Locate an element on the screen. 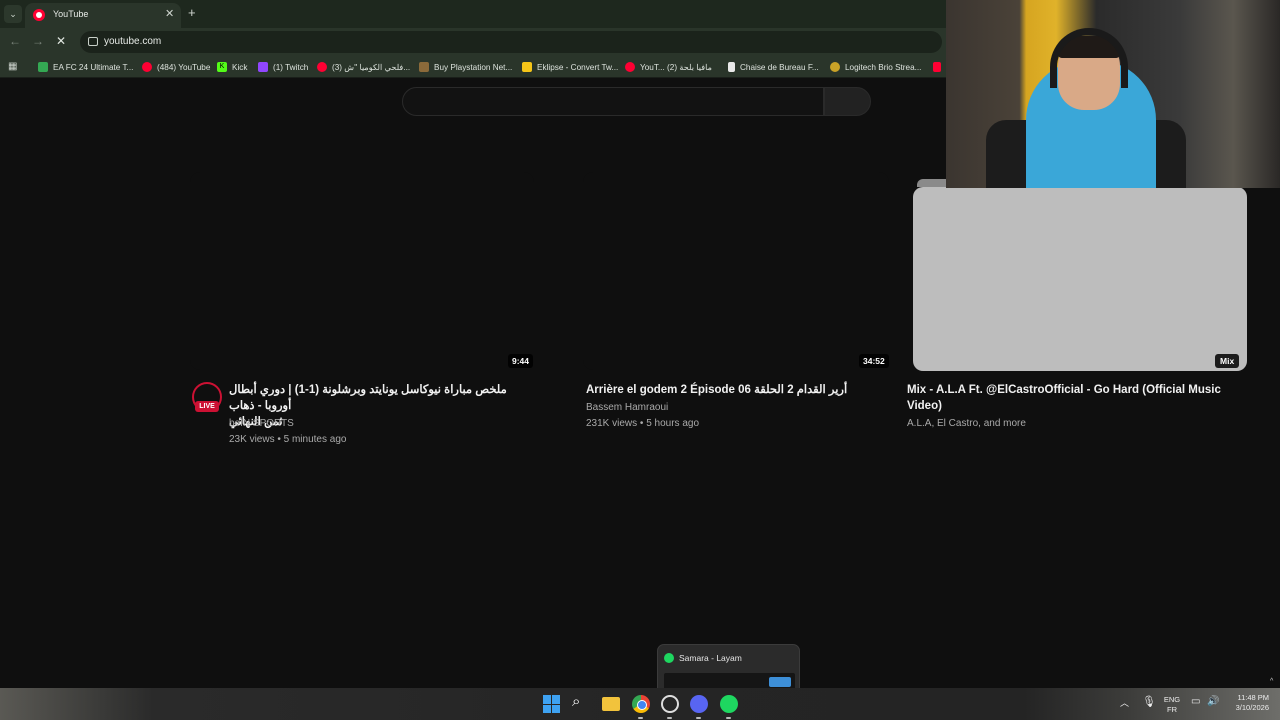  youtube-search-button is located at coordinates (847, 101).